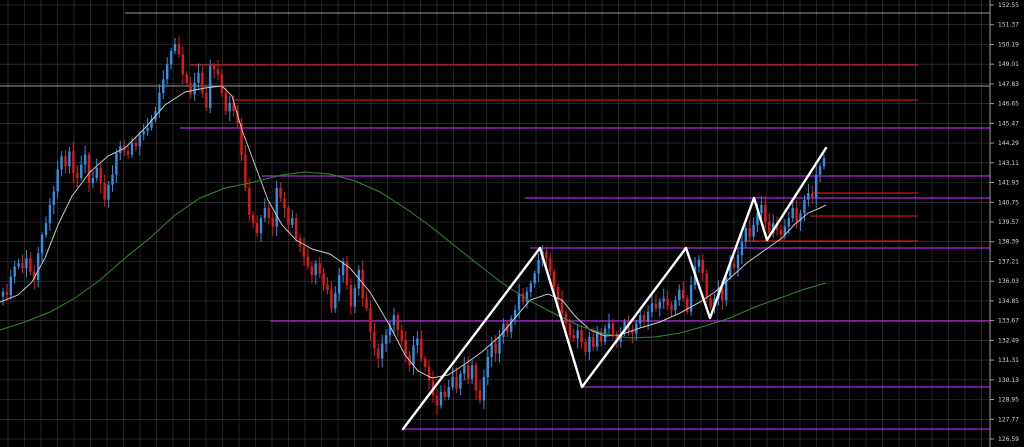  I want to click on y-tick-label: 149.01, so click(1008, 64).